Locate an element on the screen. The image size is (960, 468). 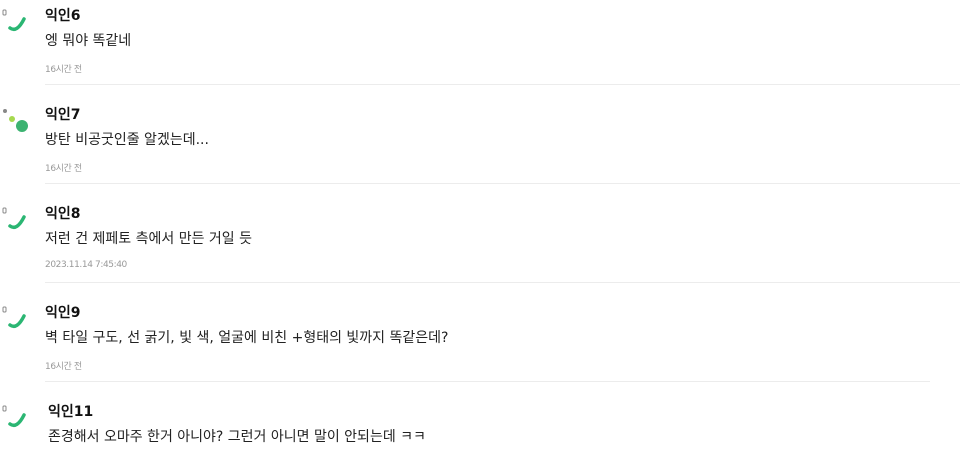
comment-author: 익인9 is located at coordinates (63, 312).